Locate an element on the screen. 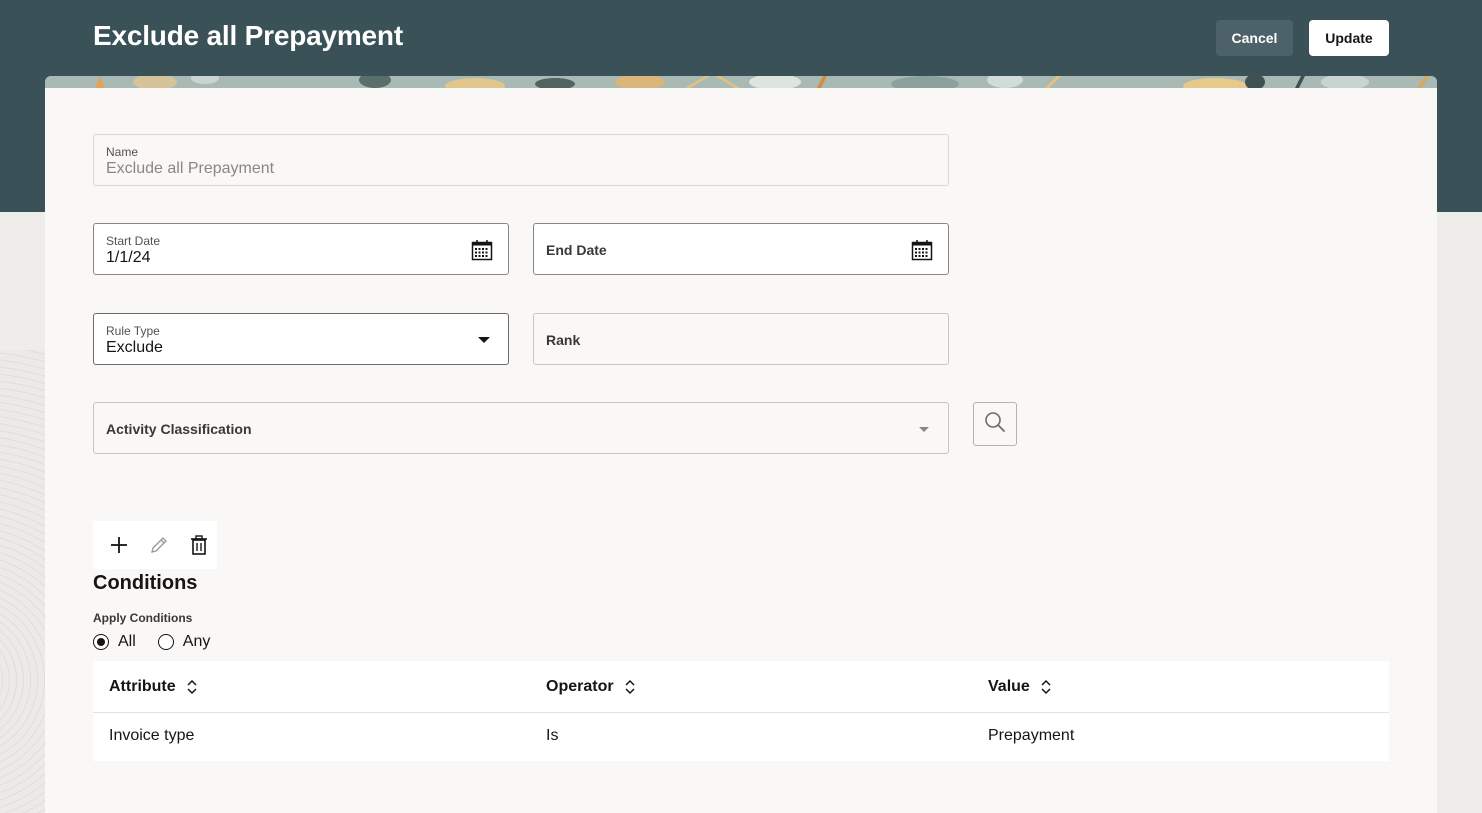 Image resolution: width=1482 pixels, height=813 pixels. apply-conditions-label: Apply Conditions is located at coordinates (143, 618).